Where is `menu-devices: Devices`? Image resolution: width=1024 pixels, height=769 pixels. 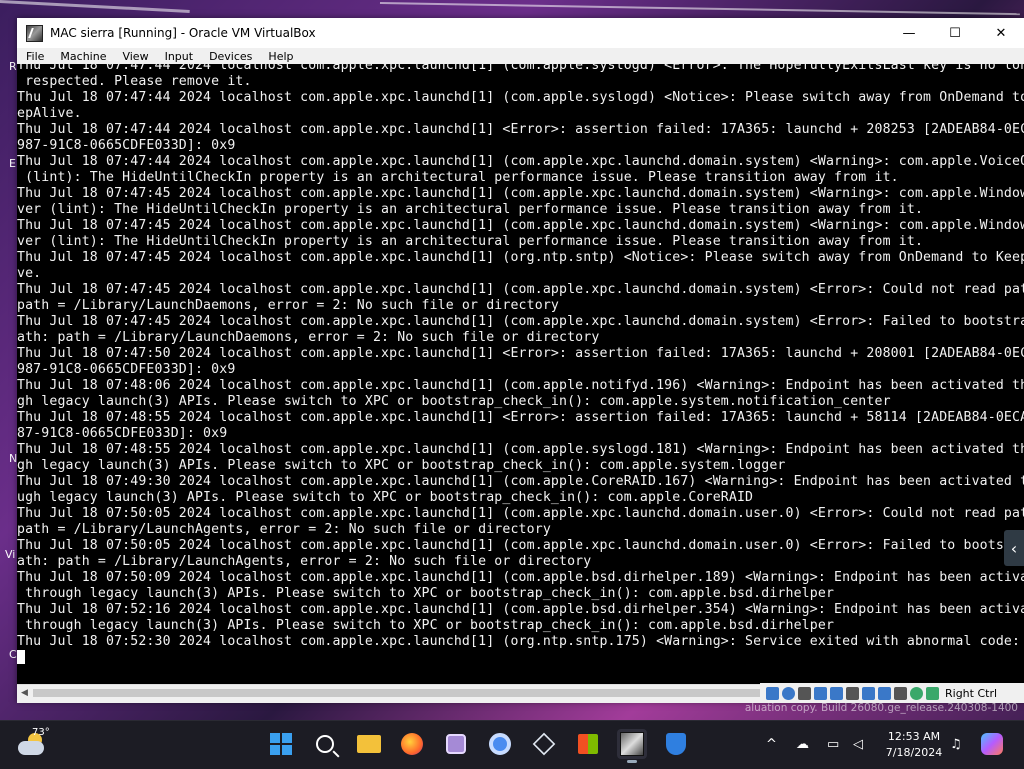
menu-devices: Devices is located at coordinates (229, 56).